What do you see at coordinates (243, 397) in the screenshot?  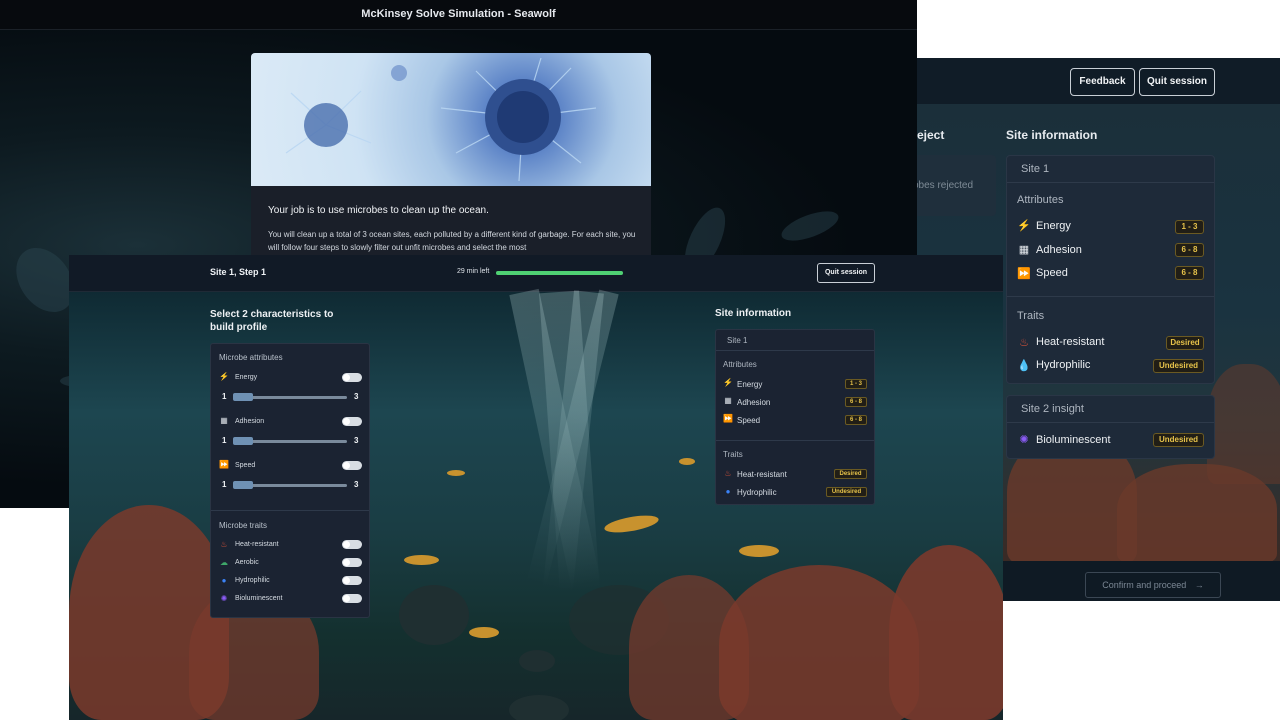 I see `energy-slider-handle` at bounding box center [243, 397].